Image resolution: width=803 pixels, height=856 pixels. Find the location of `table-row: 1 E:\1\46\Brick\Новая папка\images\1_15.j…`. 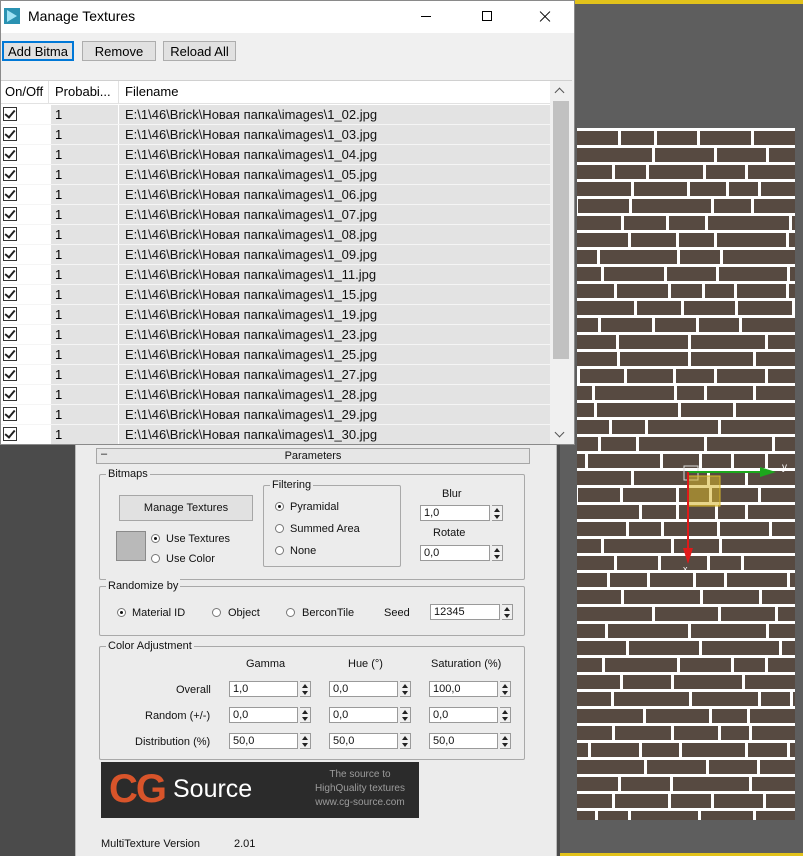

table-row: 1 E:\1\46\Brick\Новая папка\images\1_15.j… is located at coordinates (275, 295).